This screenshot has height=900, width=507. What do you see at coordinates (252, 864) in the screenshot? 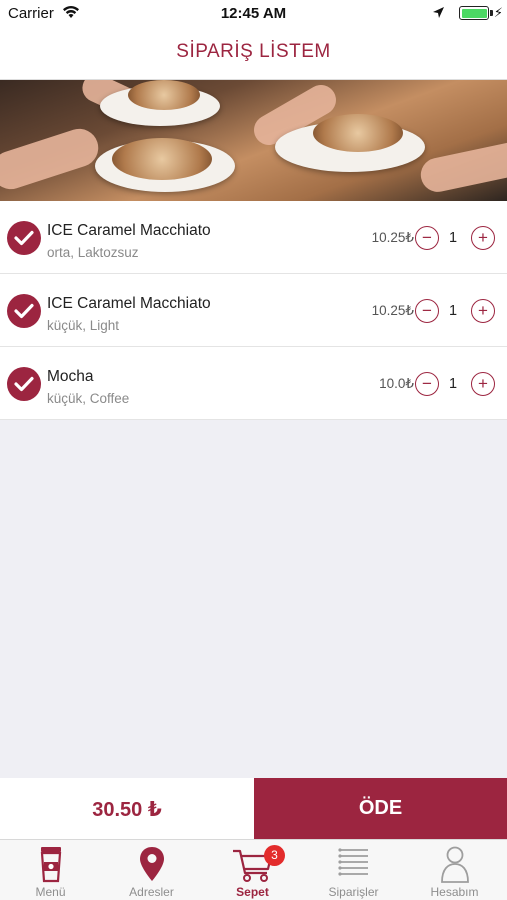
I see `cart-icon` at bounding box center [252, 864].